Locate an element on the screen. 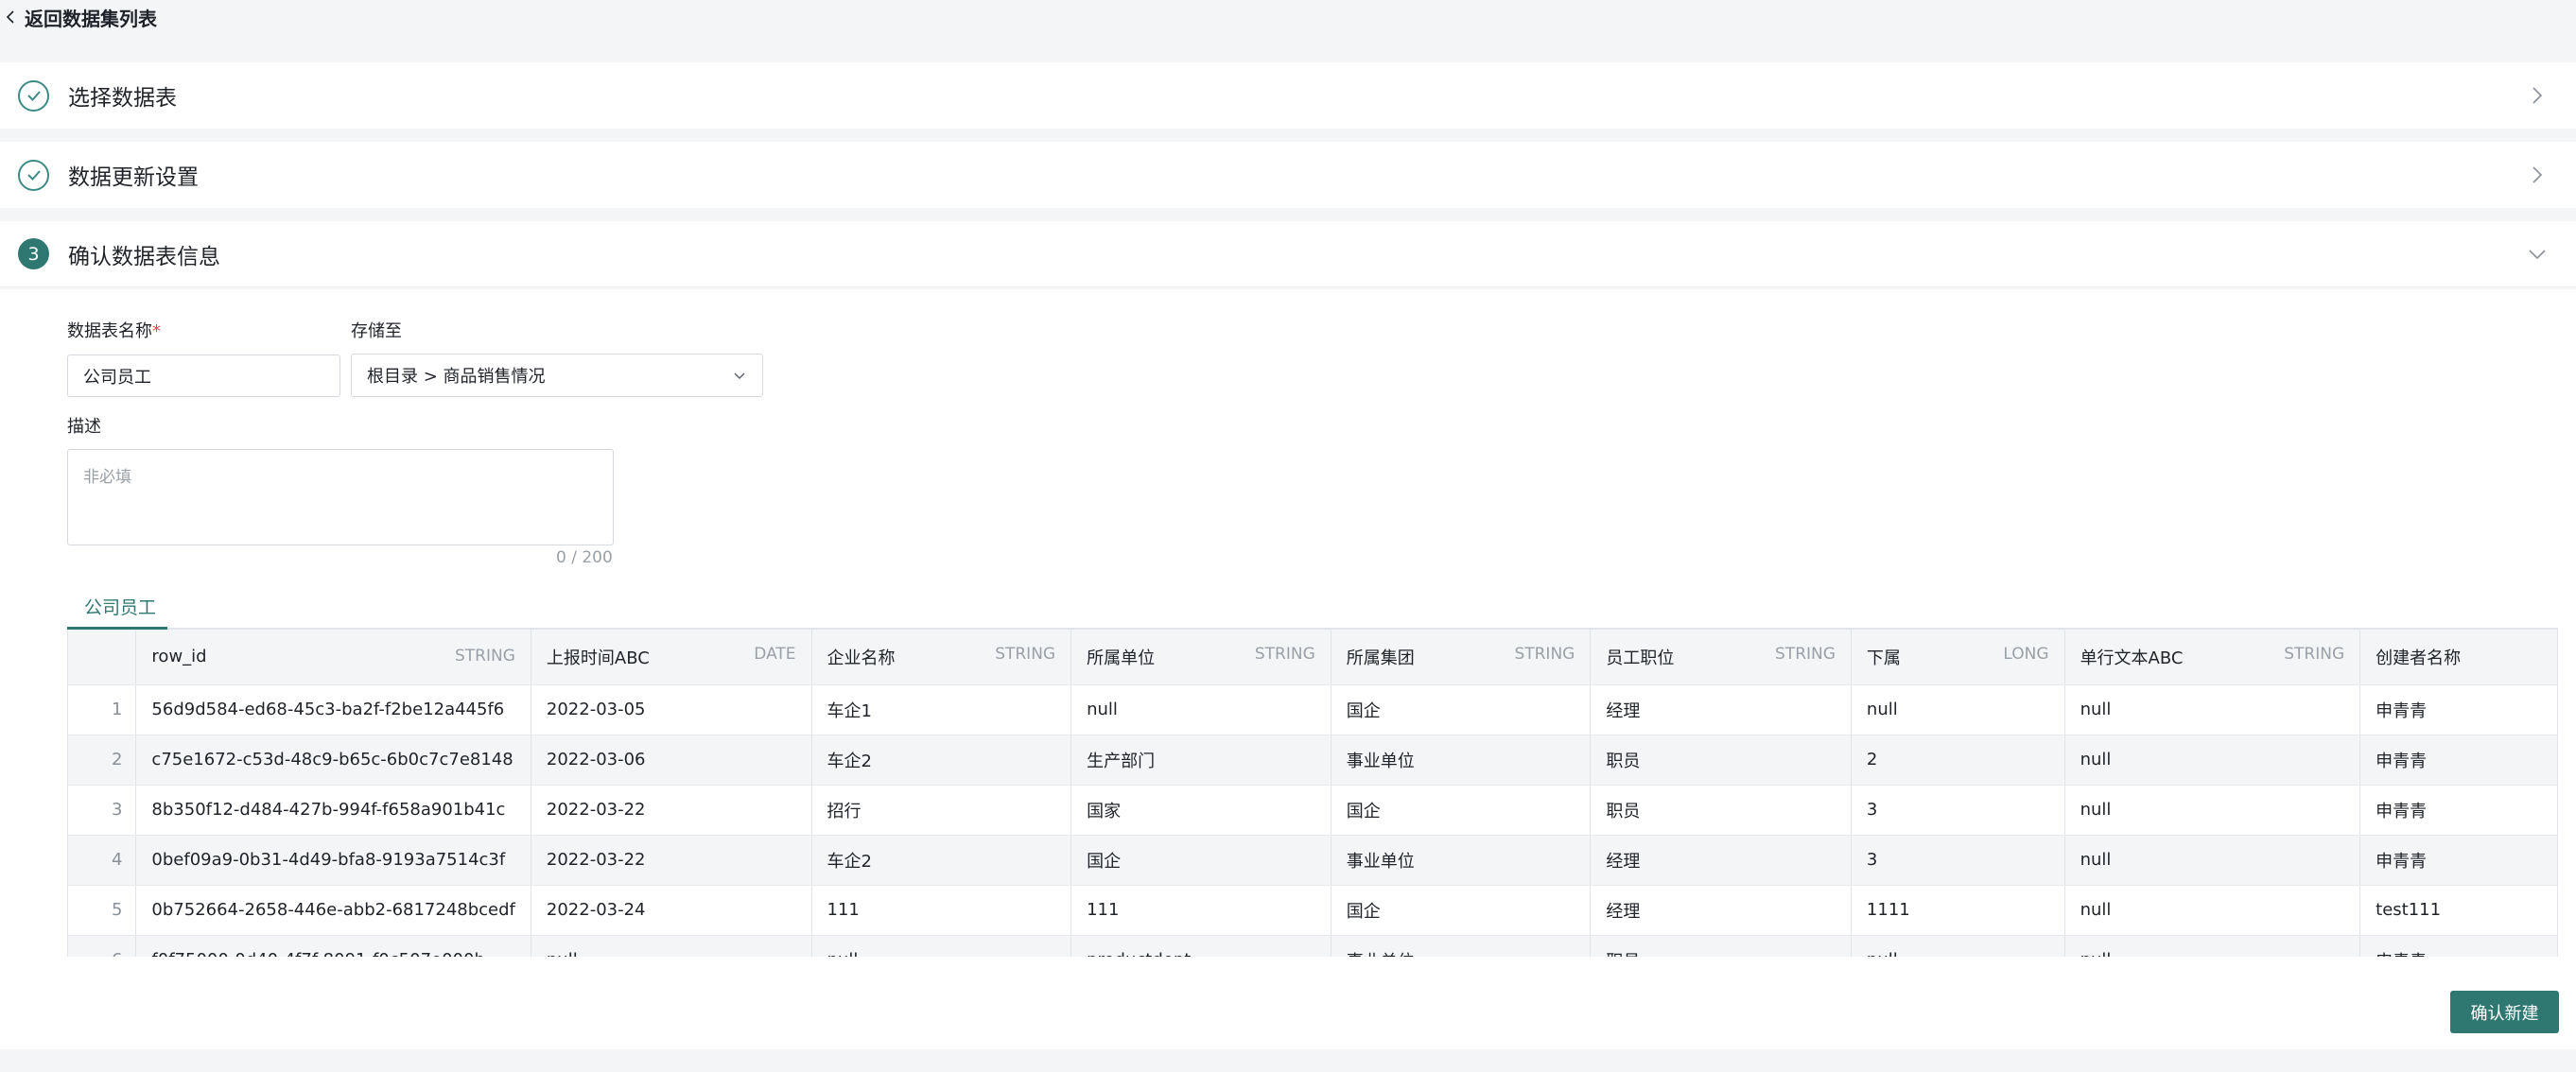  column-type: DATE is located at coordinates (775, 654).